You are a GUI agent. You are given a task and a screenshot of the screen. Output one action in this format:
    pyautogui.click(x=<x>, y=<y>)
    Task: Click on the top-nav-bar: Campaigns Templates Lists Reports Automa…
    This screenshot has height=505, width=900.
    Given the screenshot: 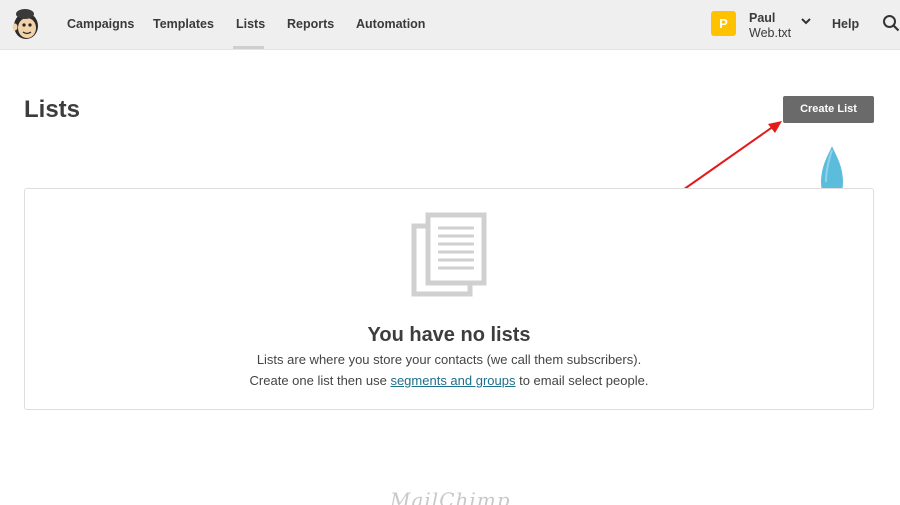 What is the action you would take?
    pyautogui.click(x=450, y=25)
    